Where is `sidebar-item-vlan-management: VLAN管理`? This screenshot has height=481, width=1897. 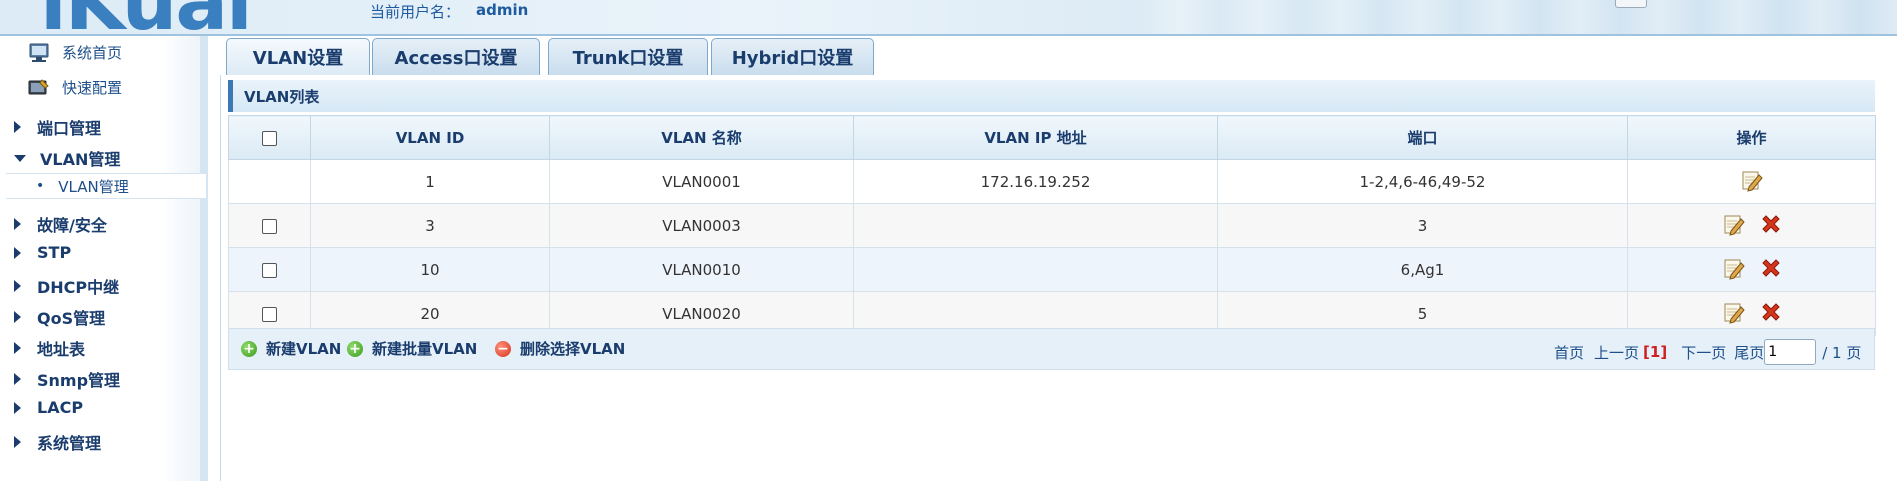
sidebar-item-vlan-management: VLAN管理 is located at coordinates (67, 158).